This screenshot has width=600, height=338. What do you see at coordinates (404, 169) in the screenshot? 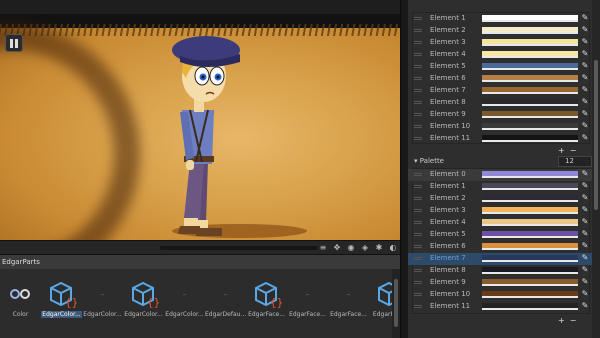
I see `panel-divider` at bounding box center [404, 169].